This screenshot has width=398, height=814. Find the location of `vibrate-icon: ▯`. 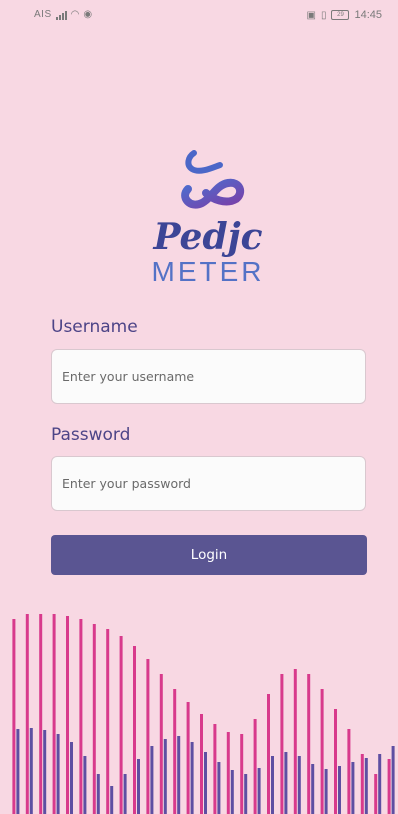

vibrate-icon: ▯ is located at coordinates (323, 15).